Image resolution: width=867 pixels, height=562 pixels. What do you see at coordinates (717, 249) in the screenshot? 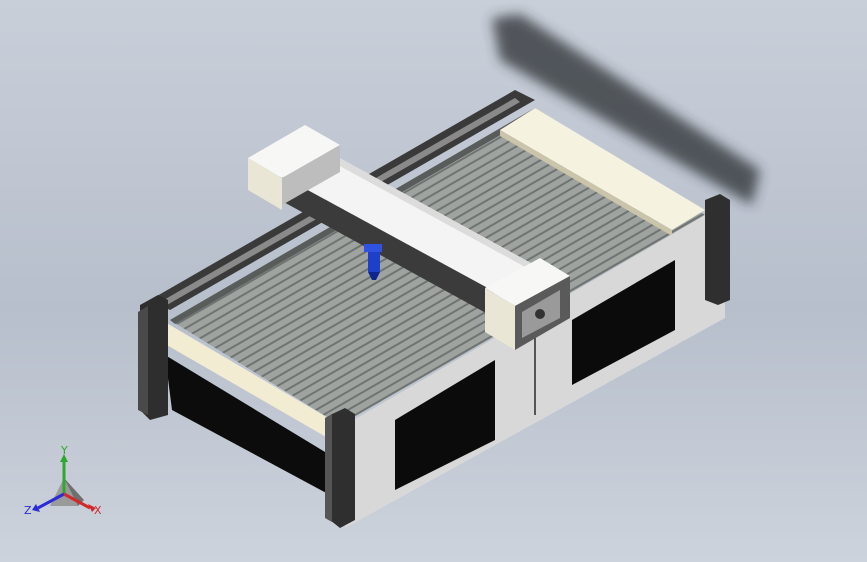
I see `right-end-post` at bounding box center [717, 249].